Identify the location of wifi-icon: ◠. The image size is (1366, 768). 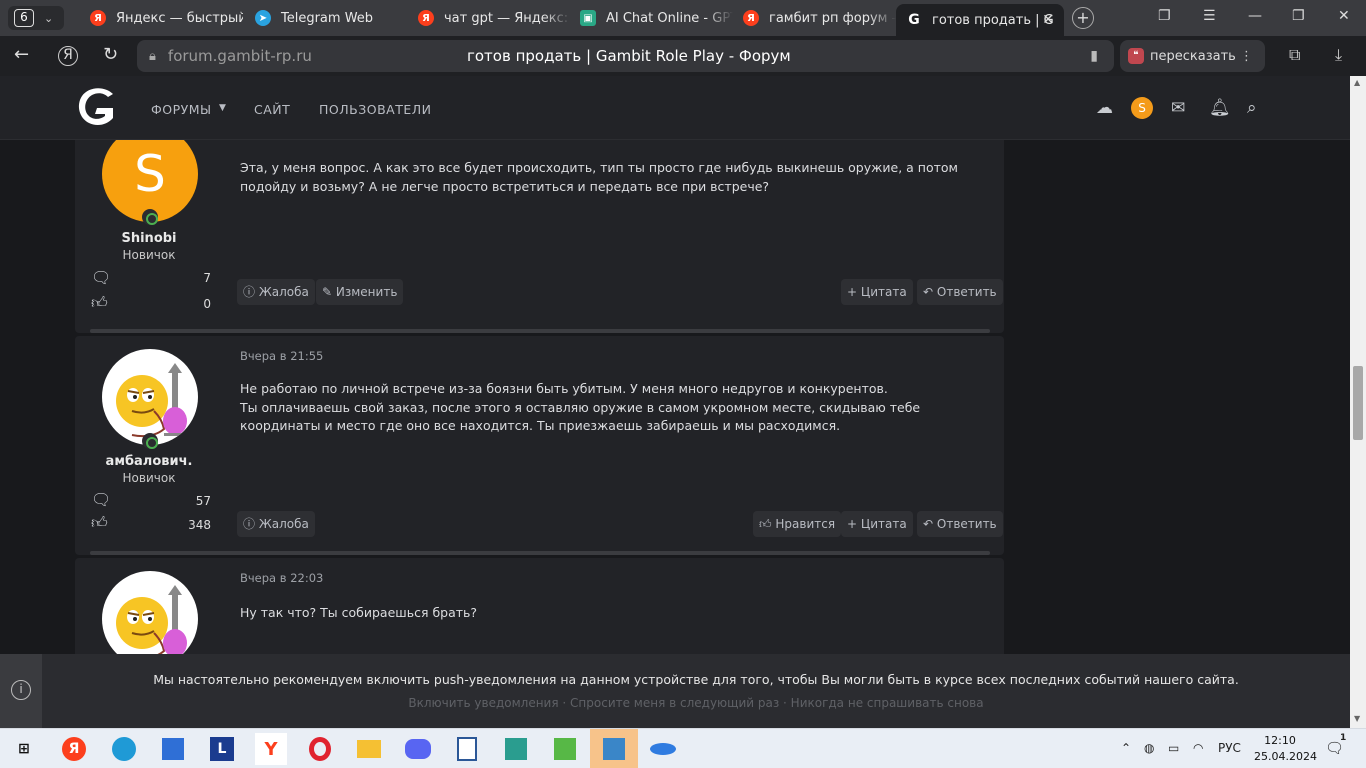
(1198, 748).